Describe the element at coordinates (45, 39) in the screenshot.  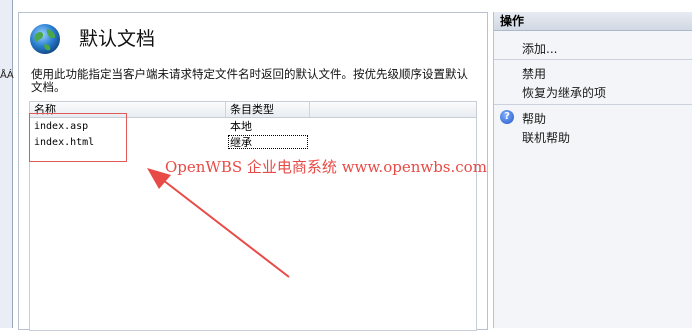
I see `globe-icon` at that location.